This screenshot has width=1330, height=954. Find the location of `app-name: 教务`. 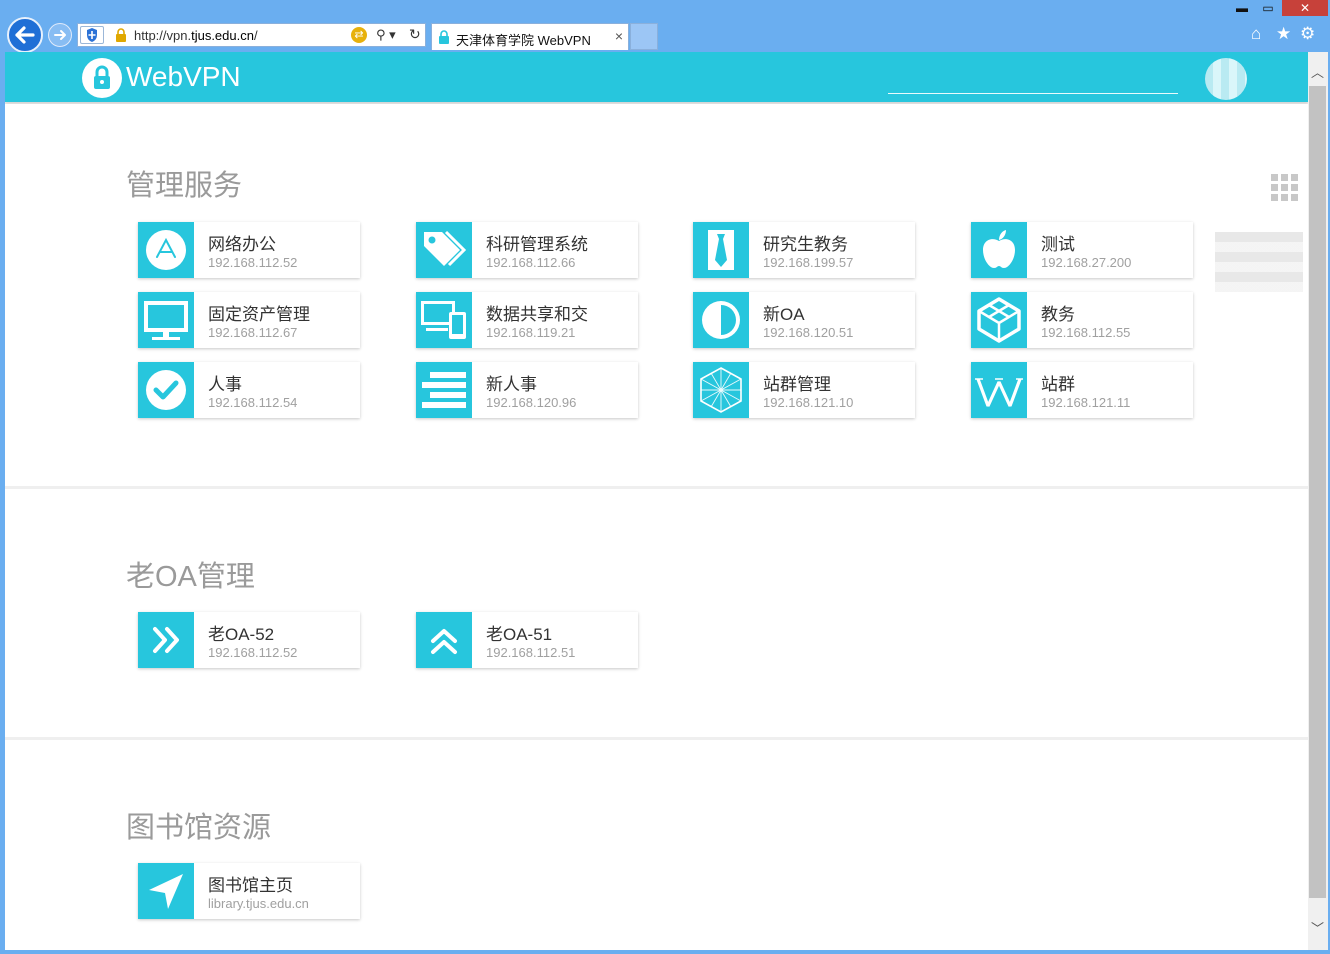

app-name: 教务 is located at coordinates (1058, 314).